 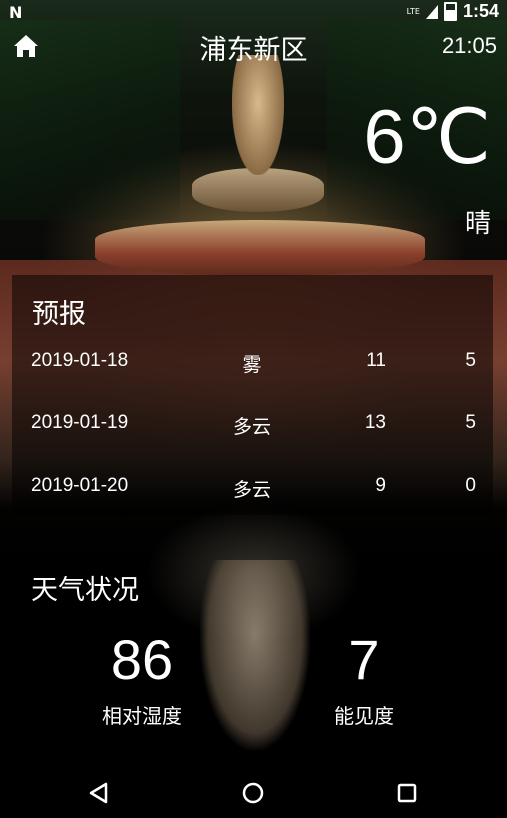 What do you see at coordinates (258, 115) in the screenshot?
I see `background-statue` at bounding box center [258, 115].